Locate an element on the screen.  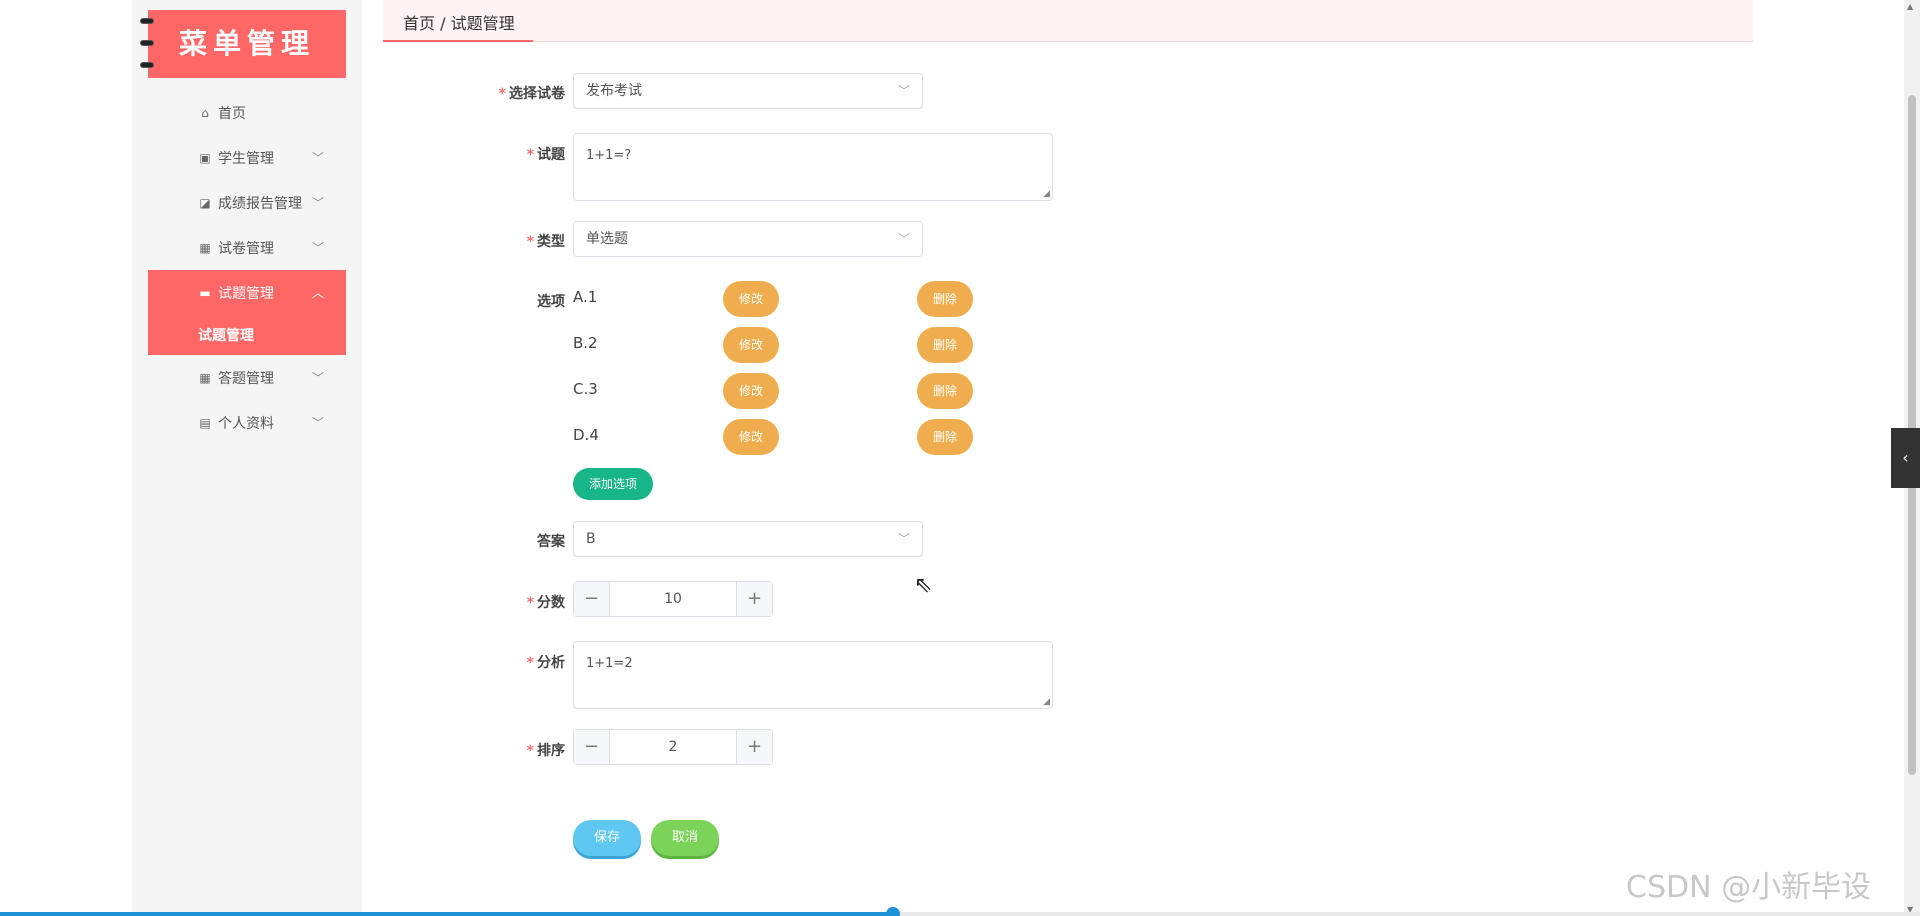
sidebar-subitem-questions: 试题管理 is located at coordinates (247, 335).